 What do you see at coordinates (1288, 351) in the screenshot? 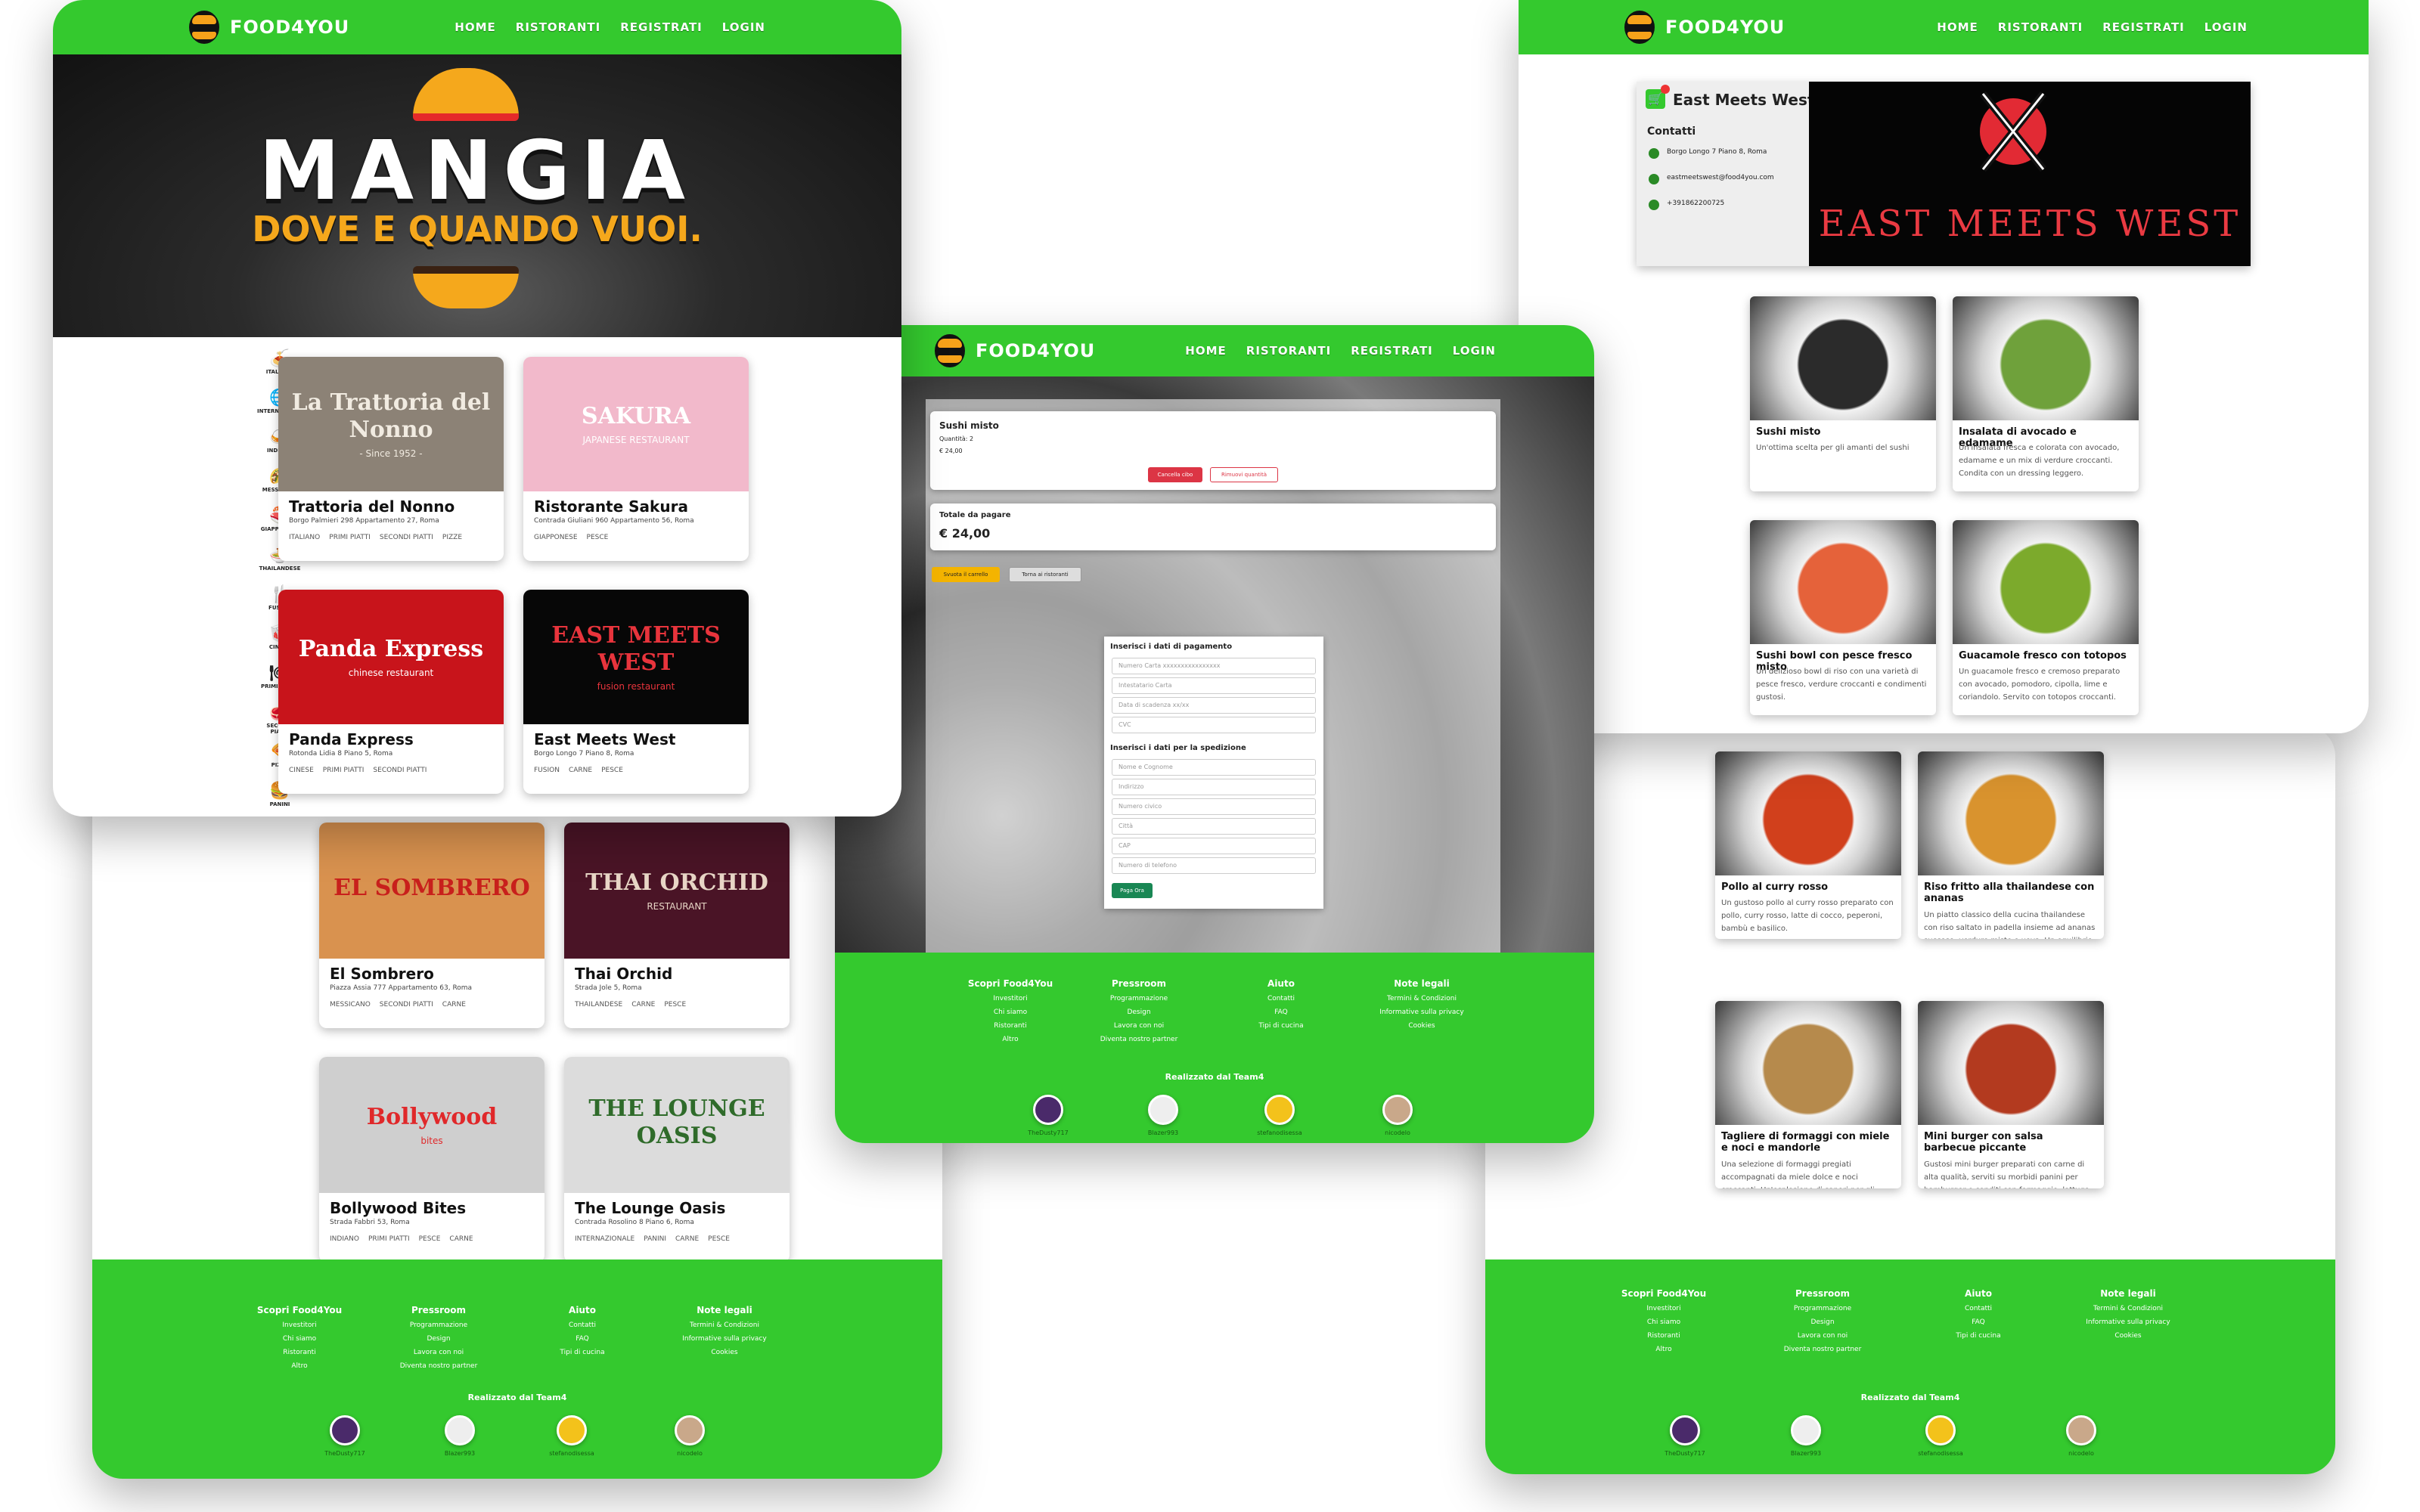
I see `nav-ristoranti: RISTORANTI` at bounding box center [1288, 351].